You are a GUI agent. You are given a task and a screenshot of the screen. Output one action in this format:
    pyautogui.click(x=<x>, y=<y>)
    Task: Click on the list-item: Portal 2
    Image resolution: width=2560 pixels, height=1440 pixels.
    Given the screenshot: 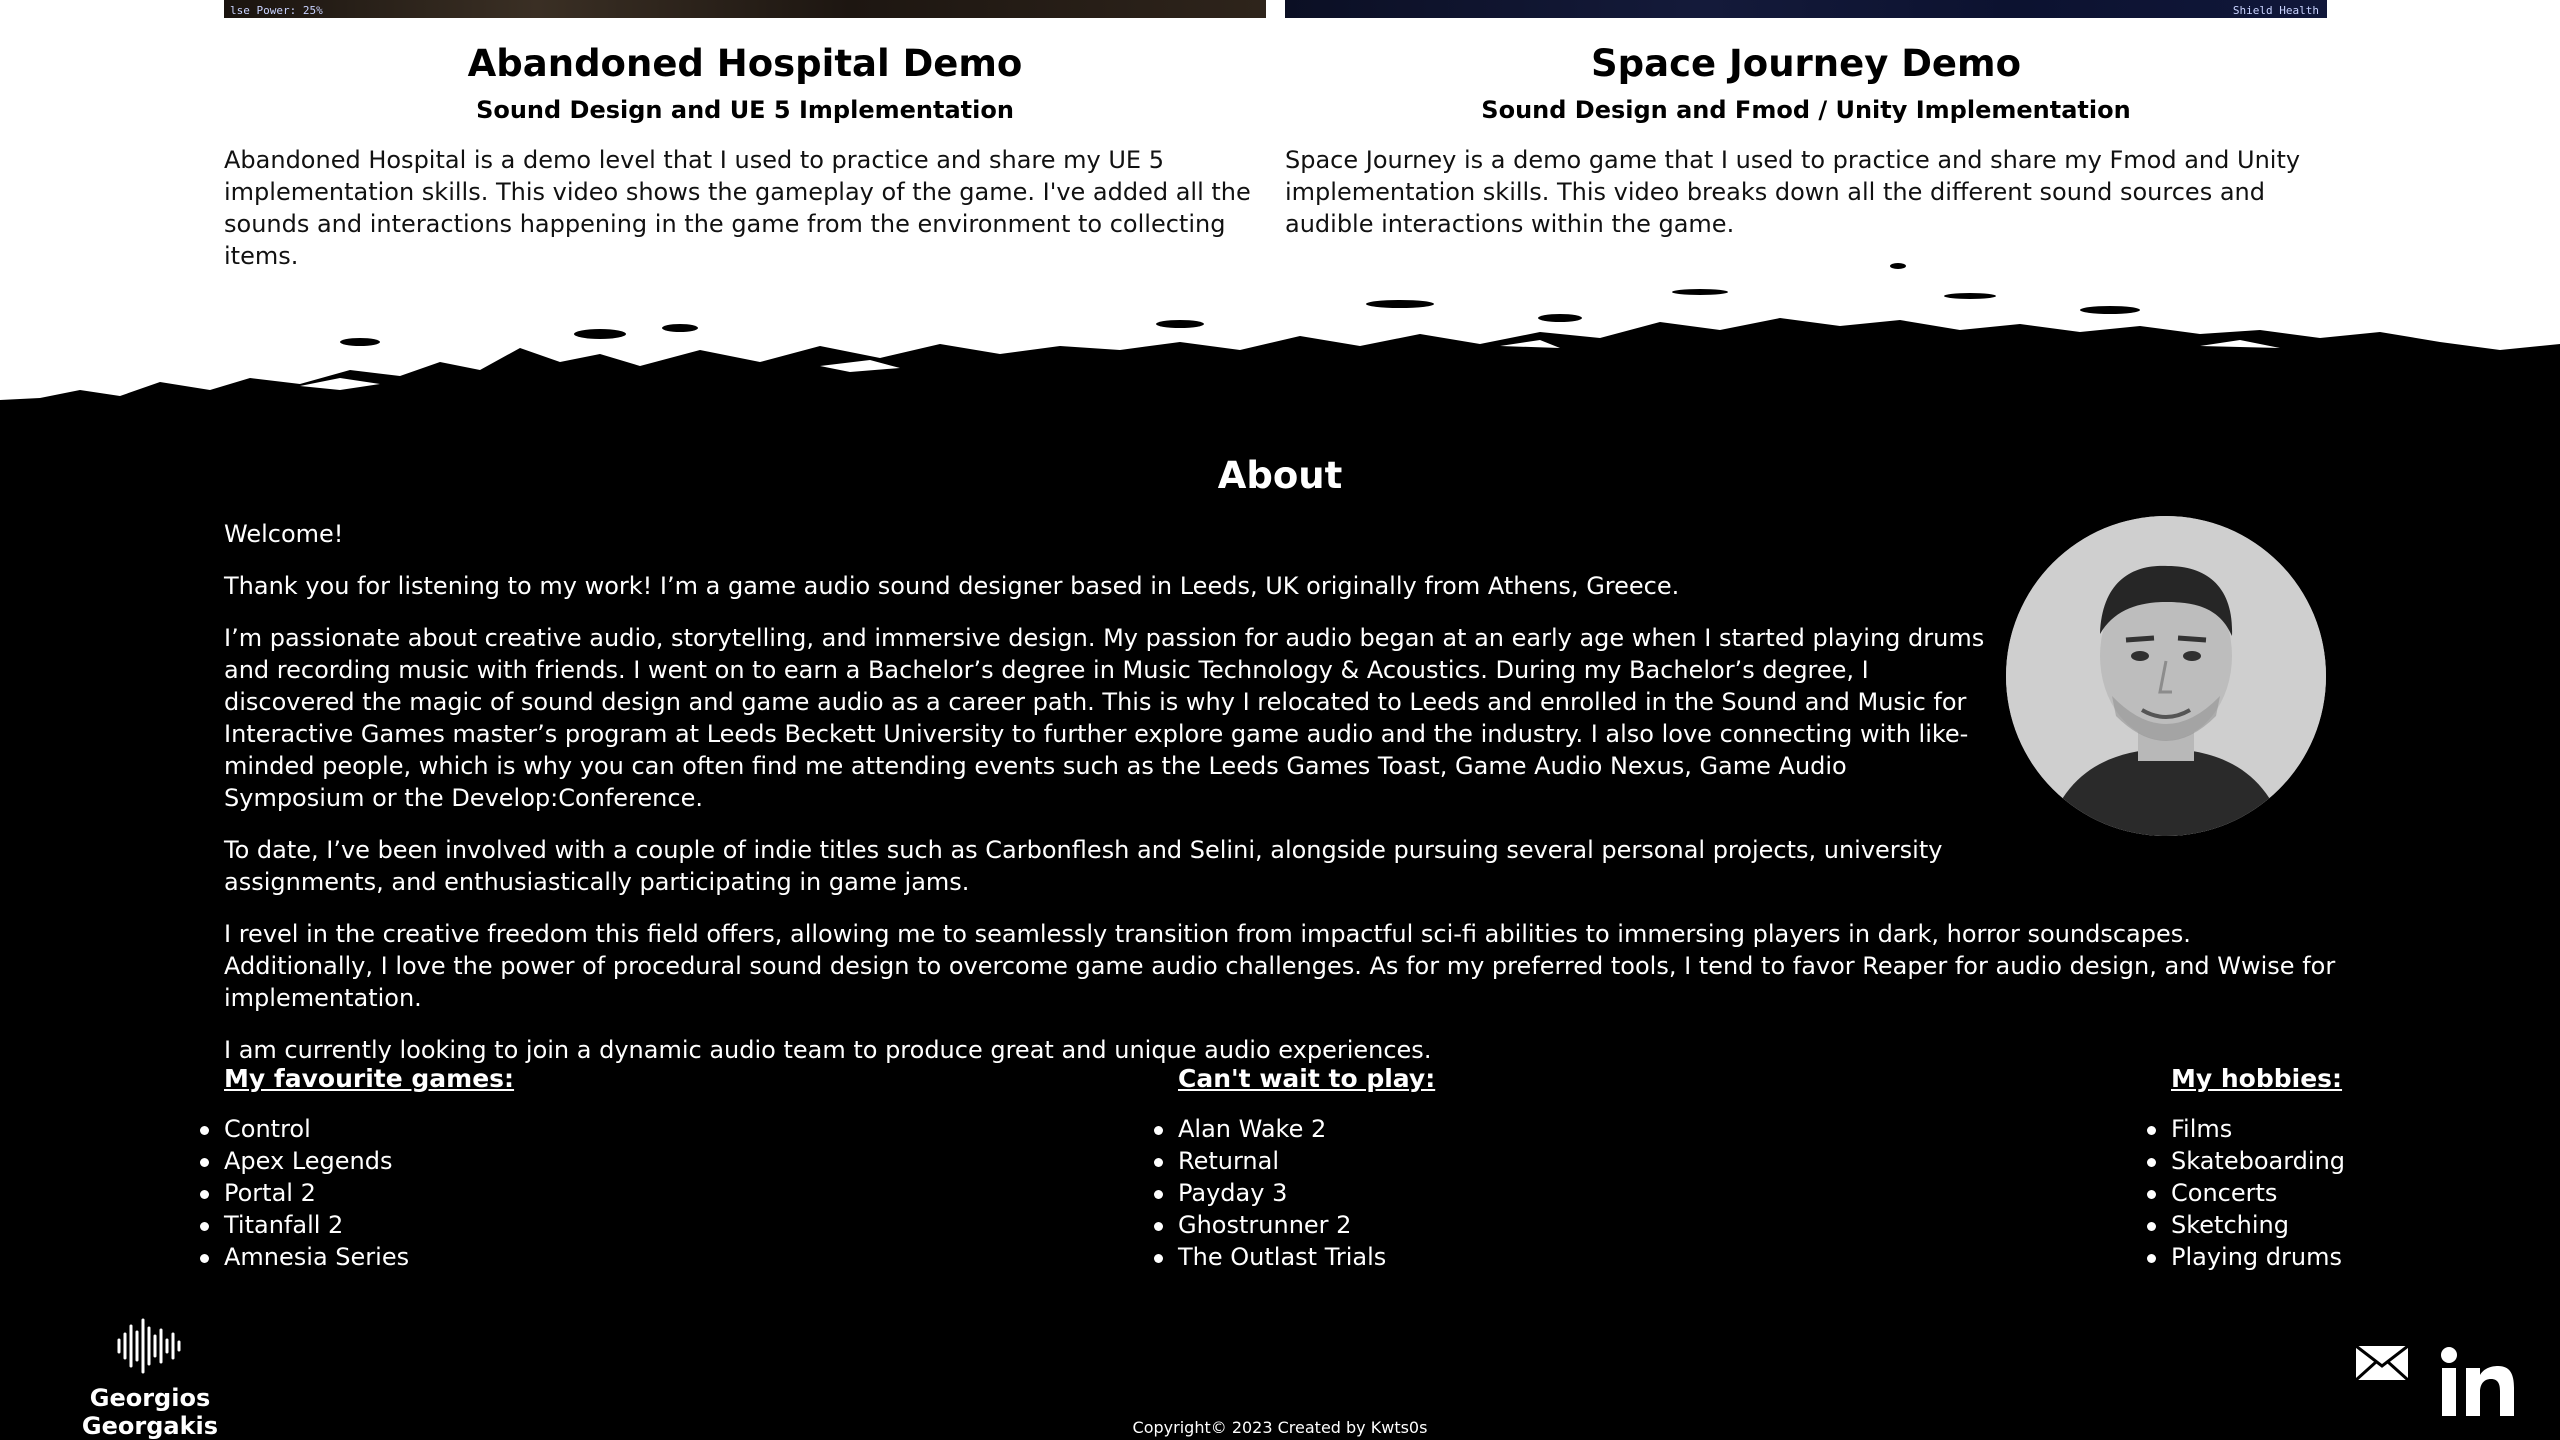 What is the action you would take?
    pyautogui.click(x=356, y=1193)
    